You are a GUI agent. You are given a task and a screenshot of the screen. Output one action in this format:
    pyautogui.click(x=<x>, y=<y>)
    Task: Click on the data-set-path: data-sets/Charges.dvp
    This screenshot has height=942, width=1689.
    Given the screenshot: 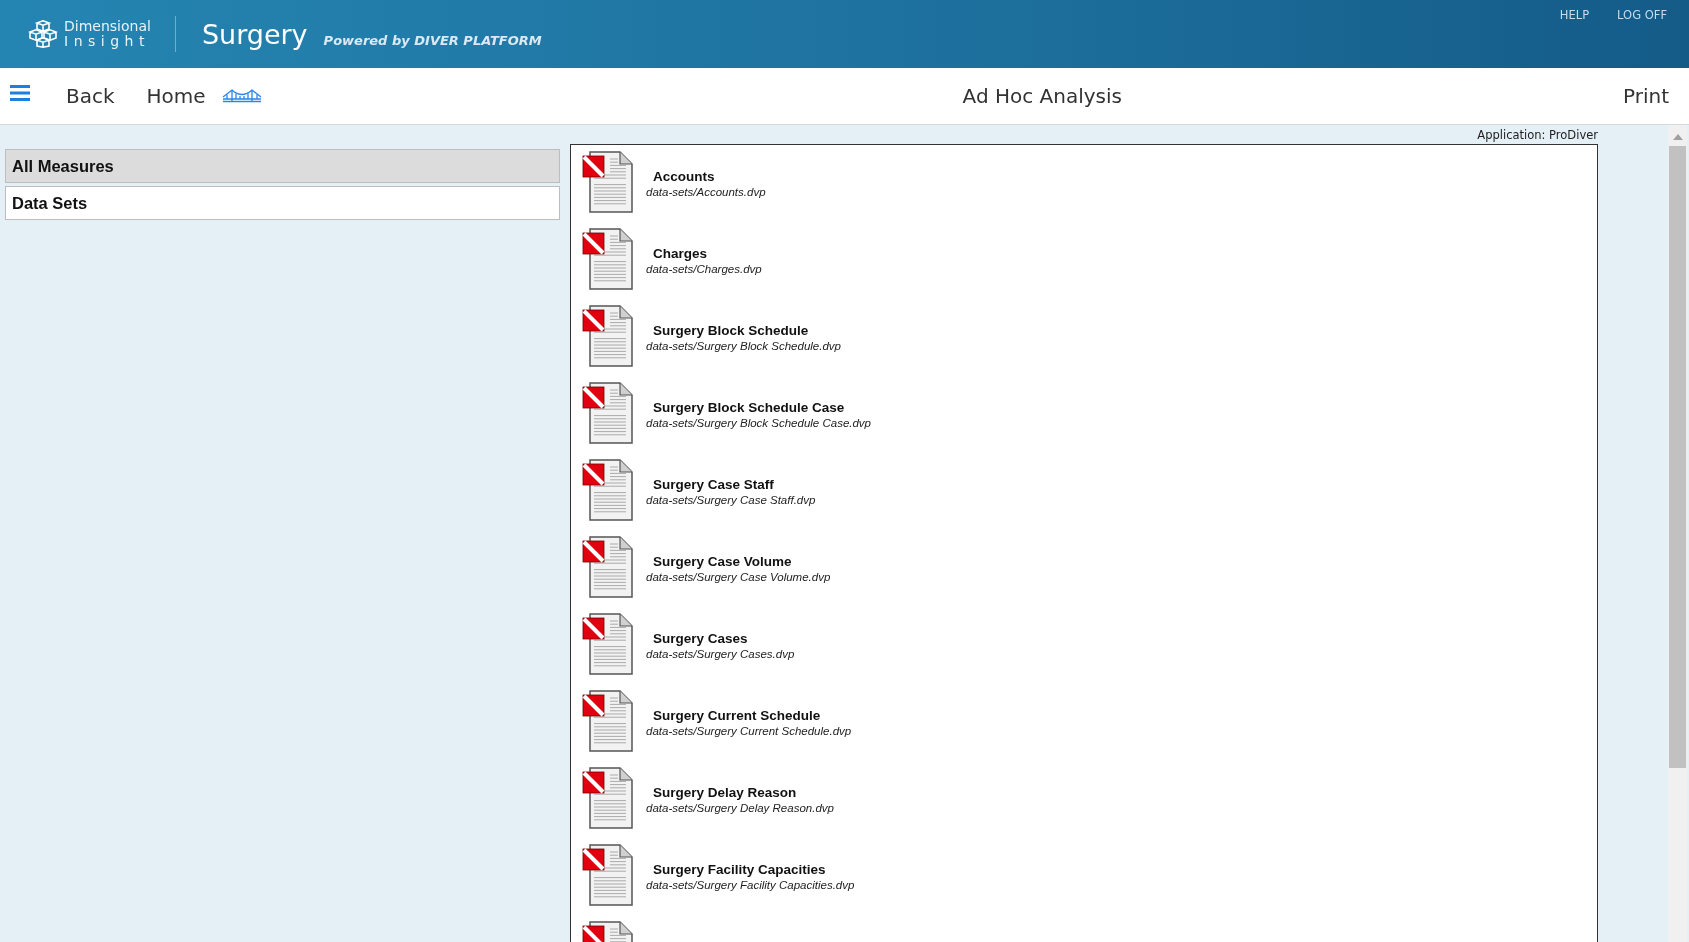 What is the action you would take?
    pyautogui.click(x=704, y=269)
    